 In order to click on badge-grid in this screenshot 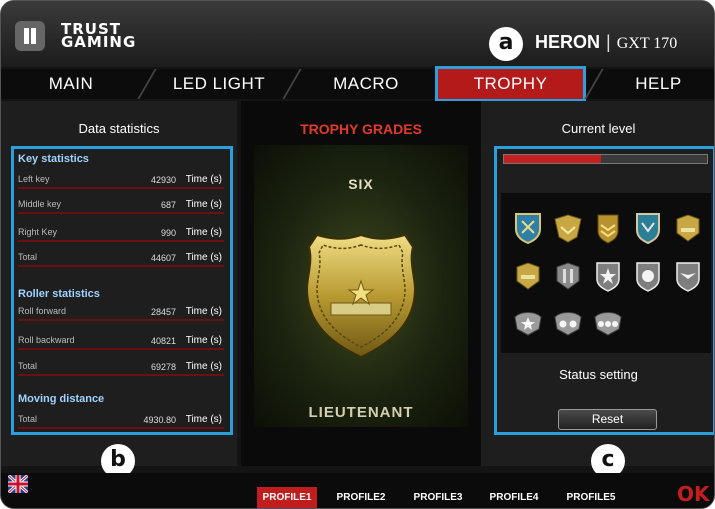, I will do `click(606, 273)`.